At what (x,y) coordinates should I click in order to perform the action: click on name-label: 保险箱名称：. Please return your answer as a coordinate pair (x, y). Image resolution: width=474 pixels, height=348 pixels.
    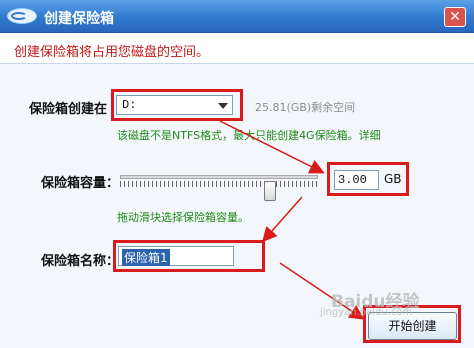
    Looking at the image, I should click on (80, 261).